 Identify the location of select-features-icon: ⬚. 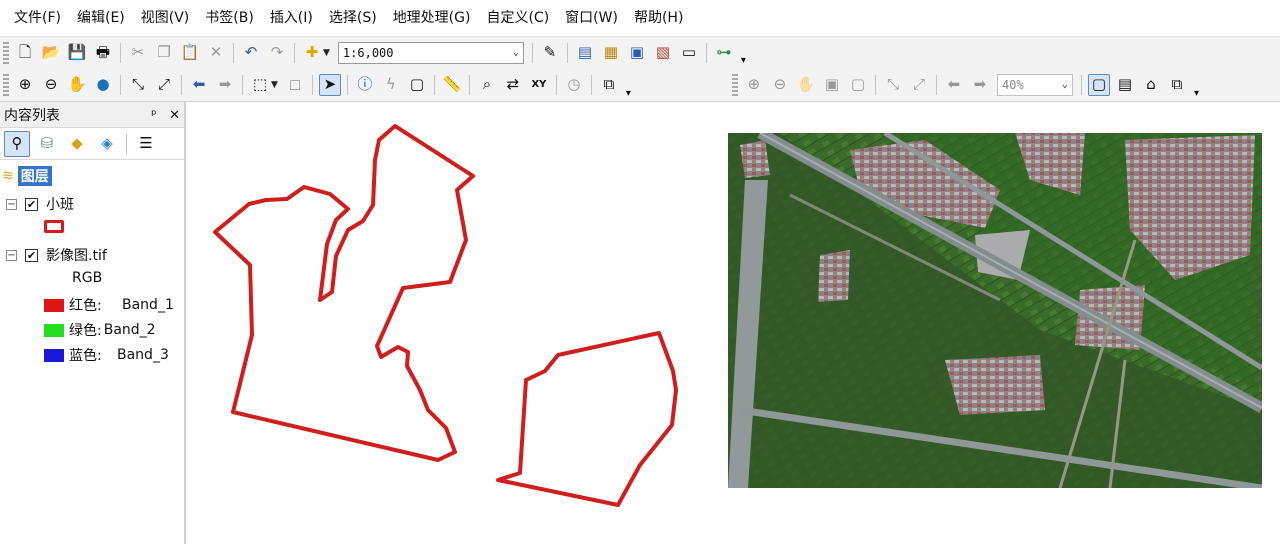
(260, 85).